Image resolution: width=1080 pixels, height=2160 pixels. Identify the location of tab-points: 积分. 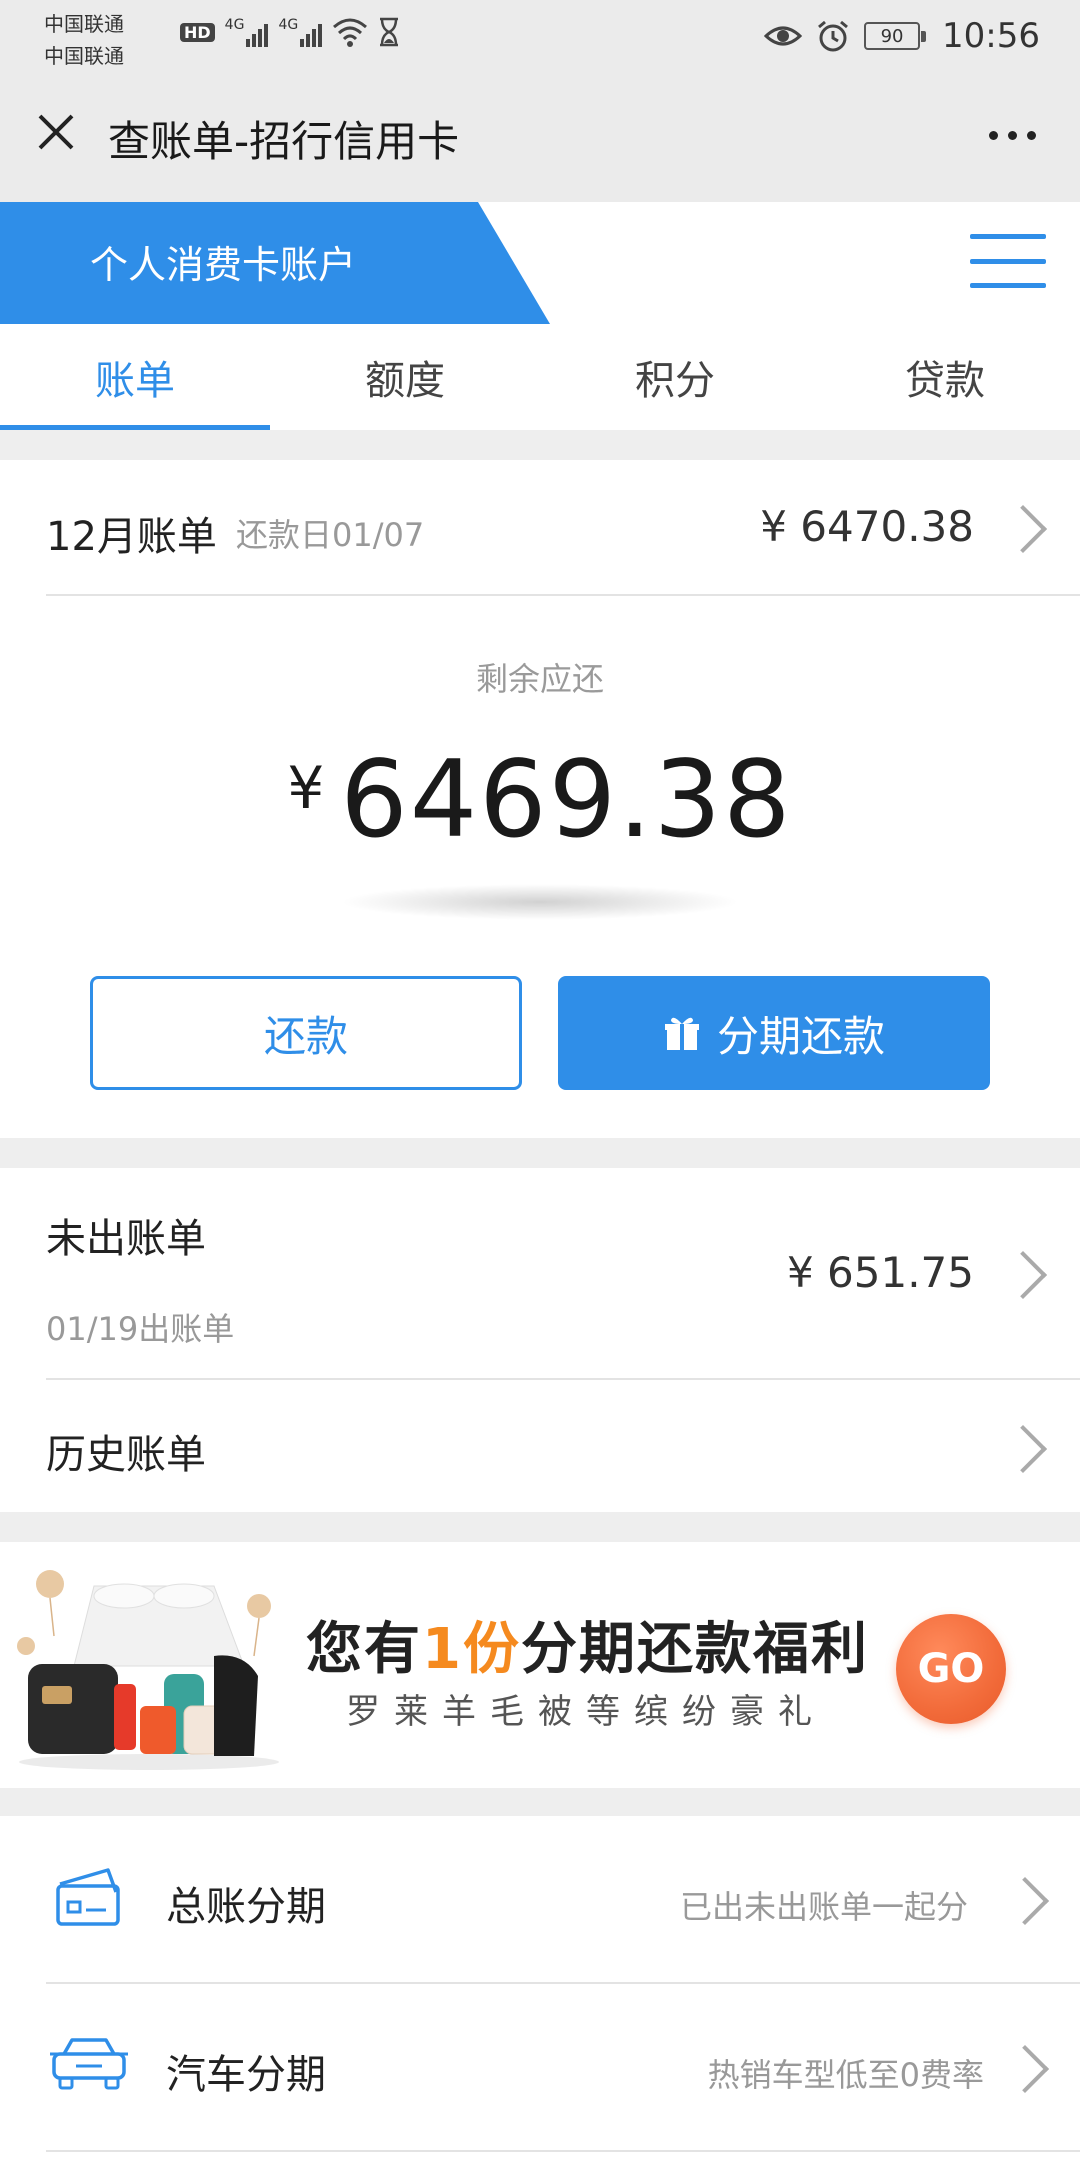
(675, 377).